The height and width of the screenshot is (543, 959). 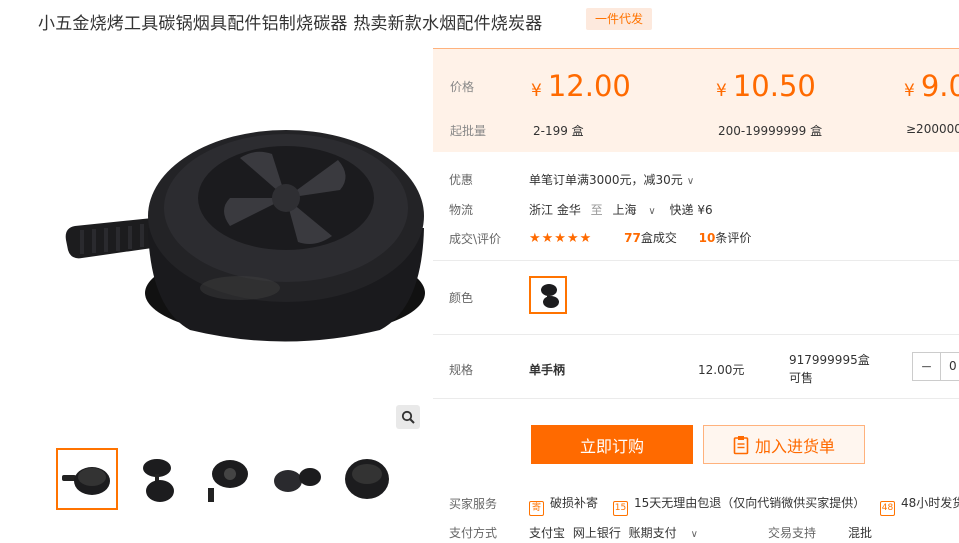 I want to click on trade-support-label: 交易支持, so click(x=792, y=533).